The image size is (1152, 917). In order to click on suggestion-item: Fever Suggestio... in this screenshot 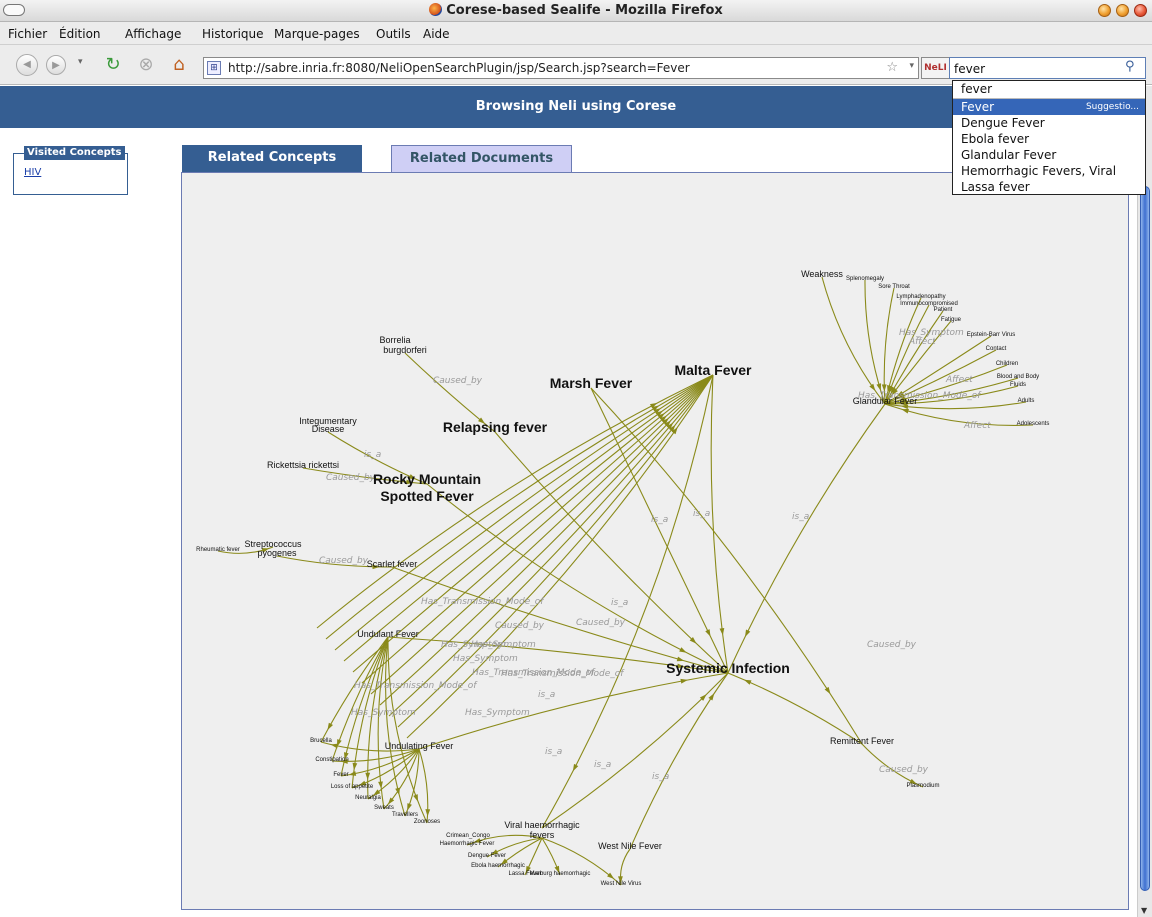, I will do `click(1049, 107)`.